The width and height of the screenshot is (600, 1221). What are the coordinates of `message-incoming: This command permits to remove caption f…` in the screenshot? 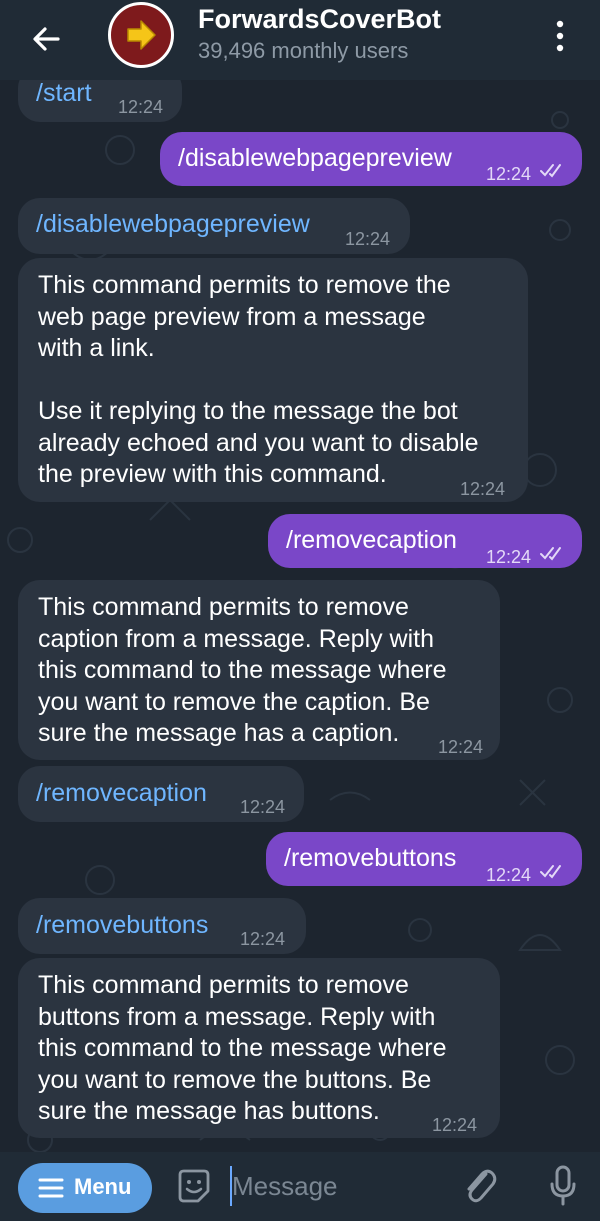 It's located at (259, 670).